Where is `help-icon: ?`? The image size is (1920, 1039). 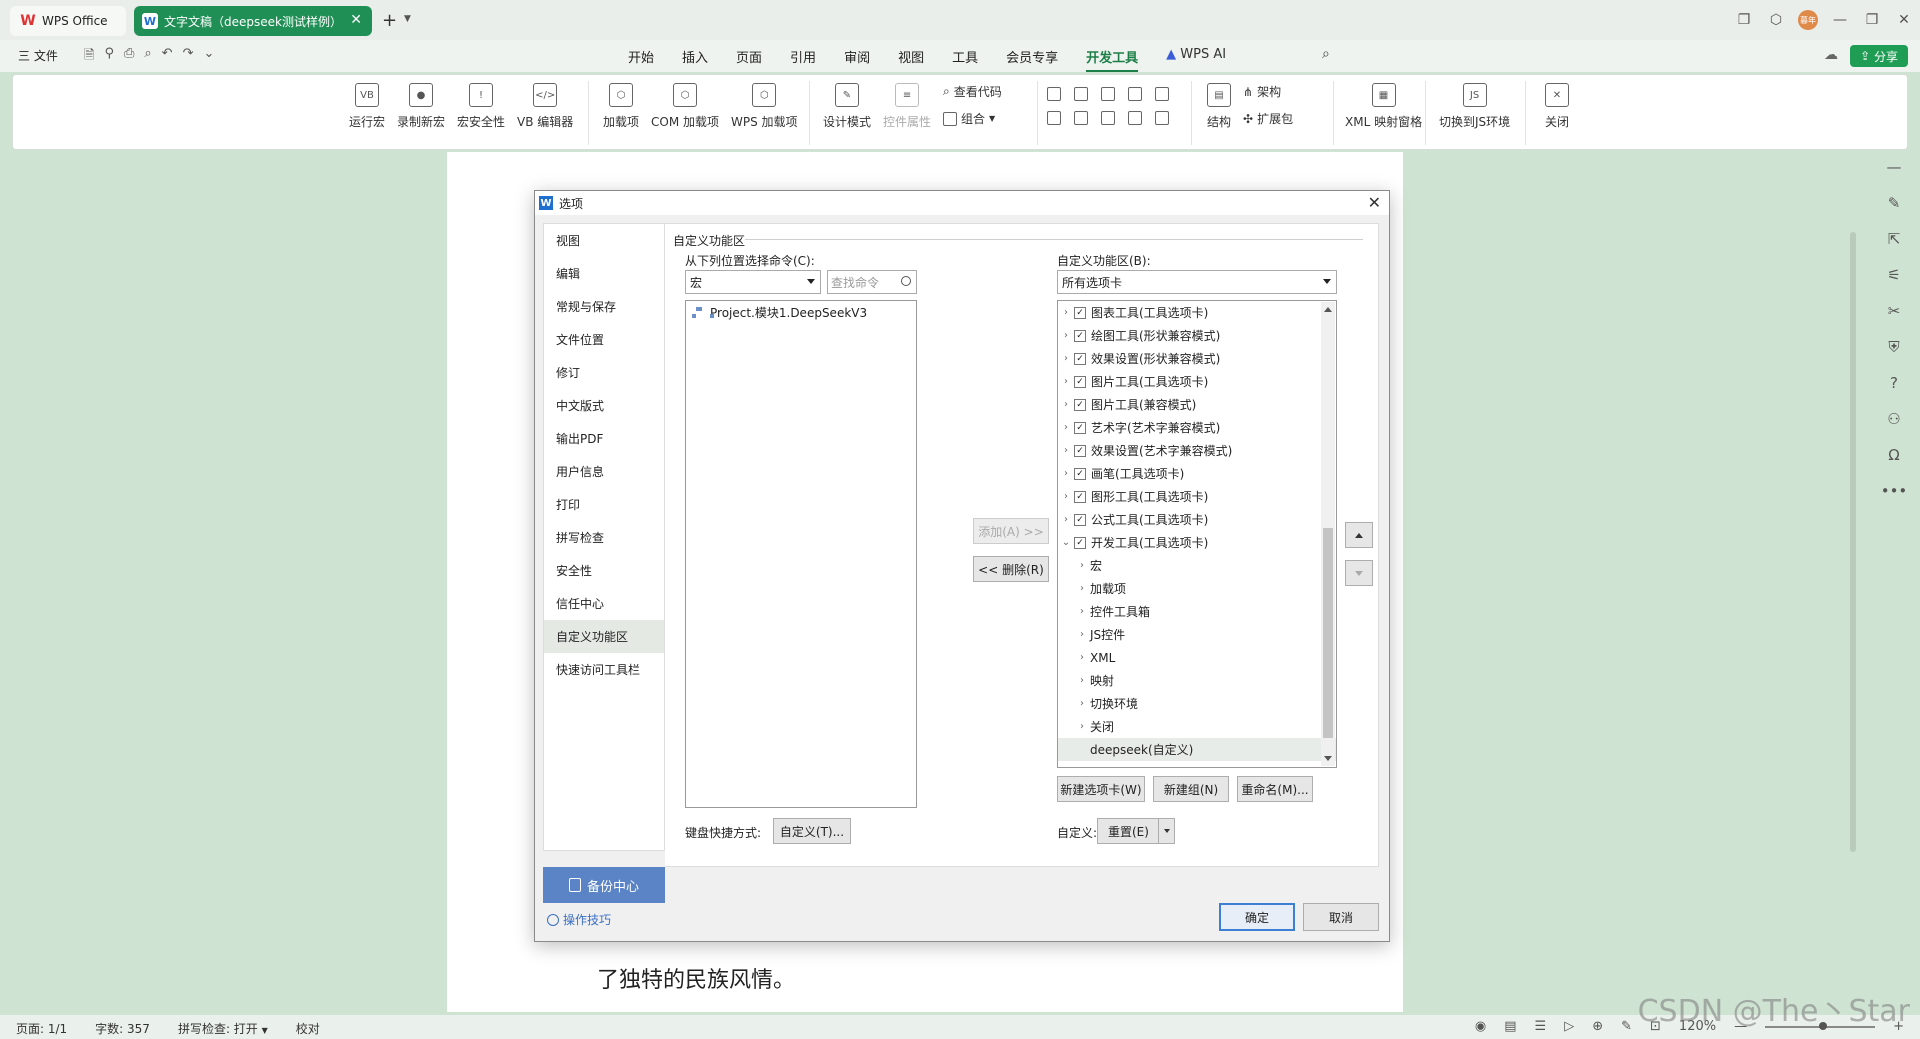
help-icon: ? is located at coordinates (1894, 383).